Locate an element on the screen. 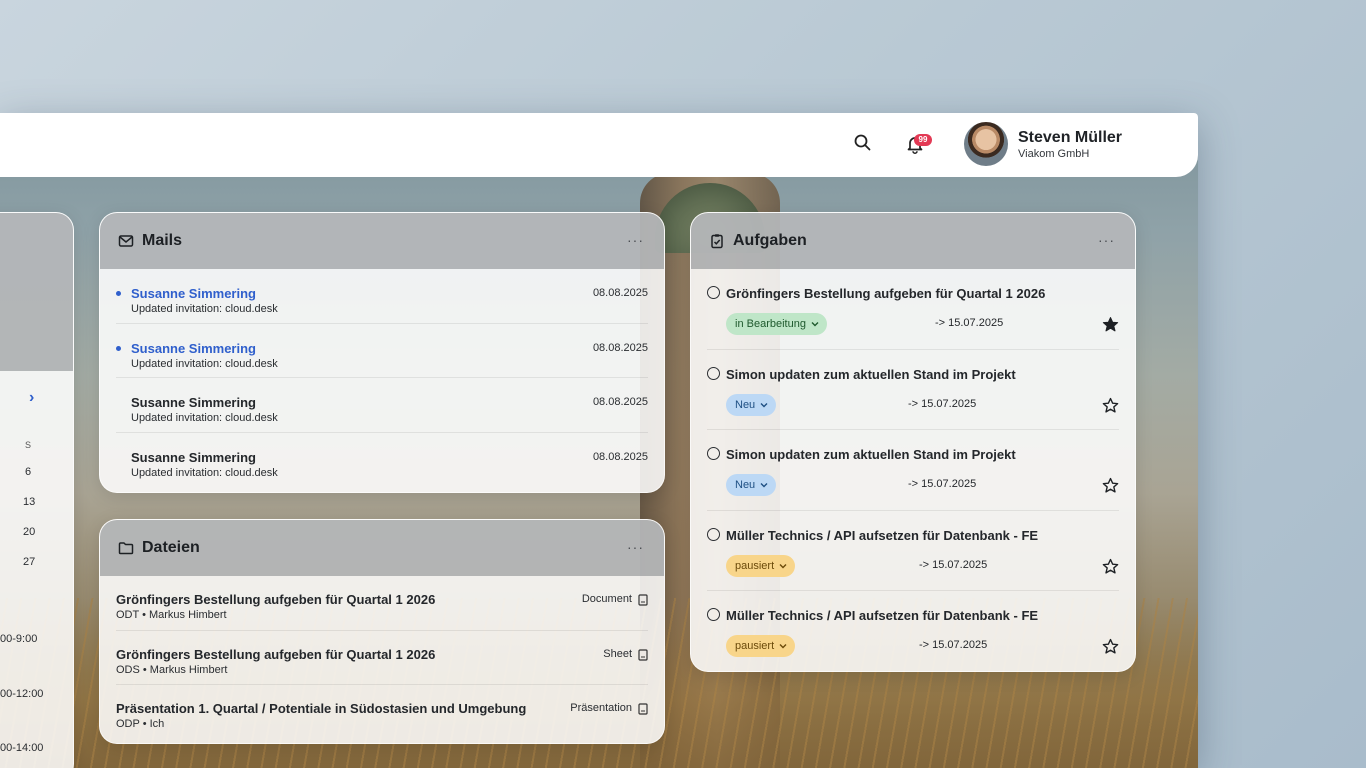 This screenshot has width=1366, height=768. calendar-header is located at coordinates (36, 292).